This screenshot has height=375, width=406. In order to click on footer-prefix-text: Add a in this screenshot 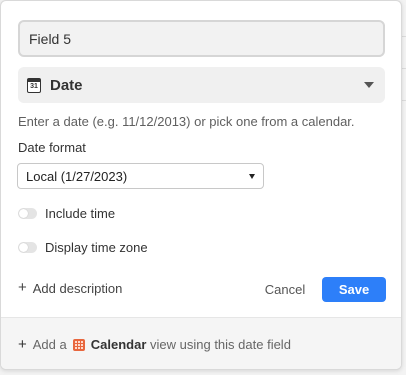, I will do `click(49, 344)`.